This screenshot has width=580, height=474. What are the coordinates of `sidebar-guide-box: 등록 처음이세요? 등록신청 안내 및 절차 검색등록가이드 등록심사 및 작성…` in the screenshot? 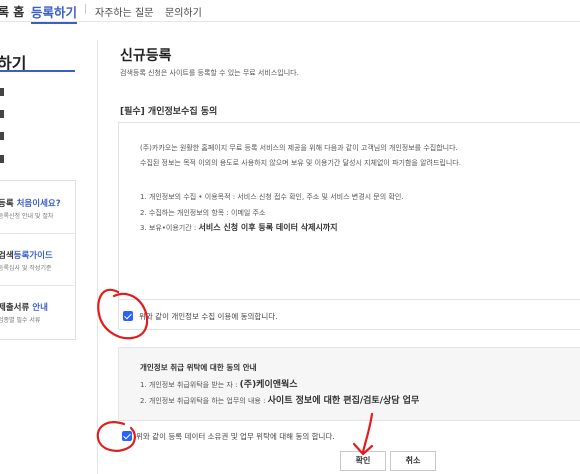 It's located at (38, 260).